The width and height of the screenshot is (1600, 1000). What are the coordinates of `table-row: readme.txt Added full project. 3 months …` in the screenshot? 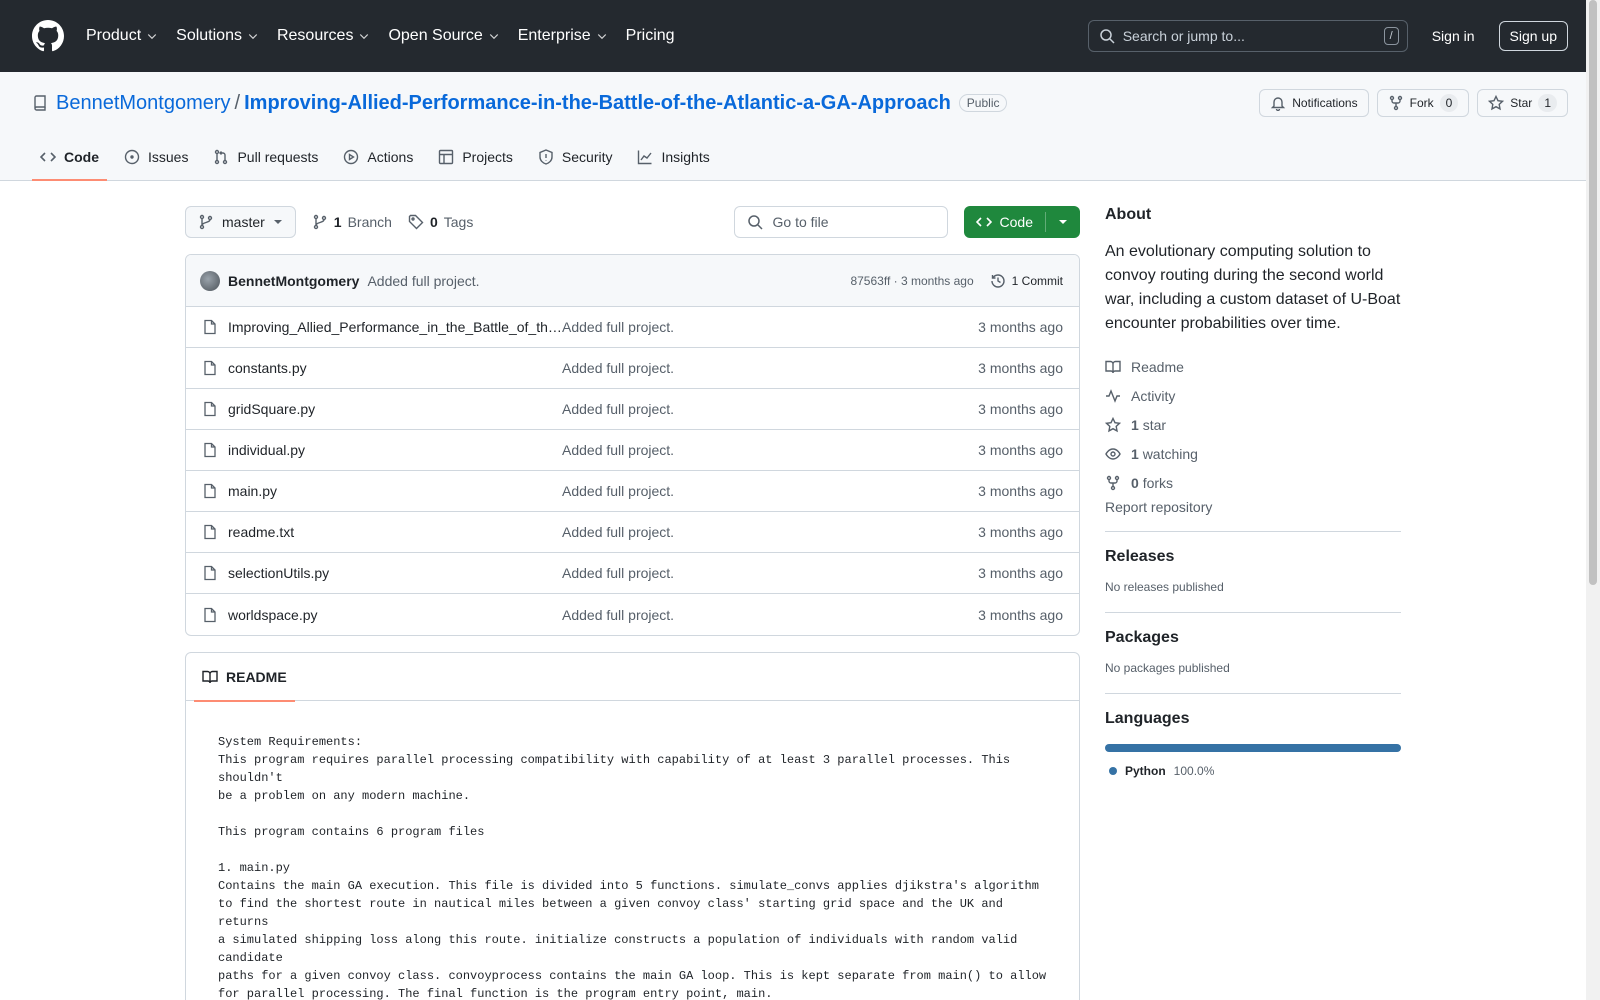 It's located at (632, 532).